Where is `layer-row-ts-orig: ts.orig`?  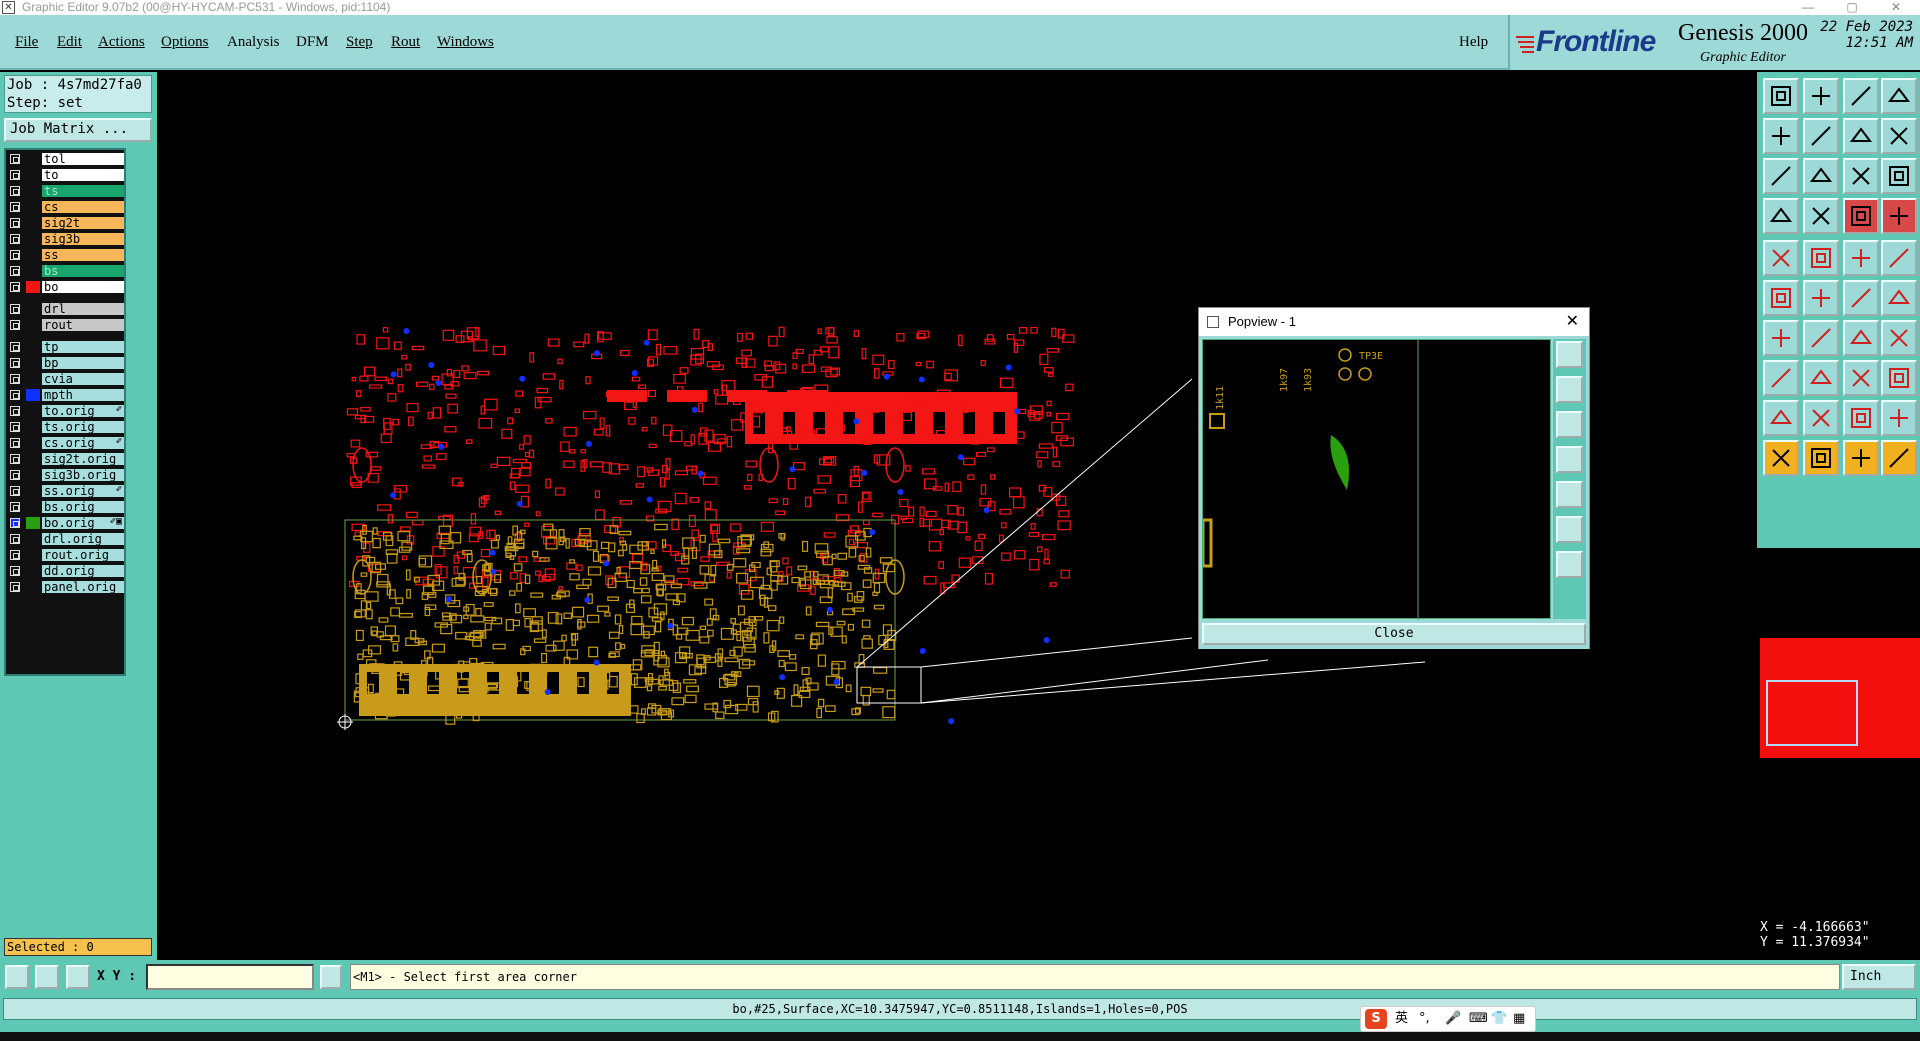
layer-row-ts-orig: ts.orig is located at coordinates (66, 427).